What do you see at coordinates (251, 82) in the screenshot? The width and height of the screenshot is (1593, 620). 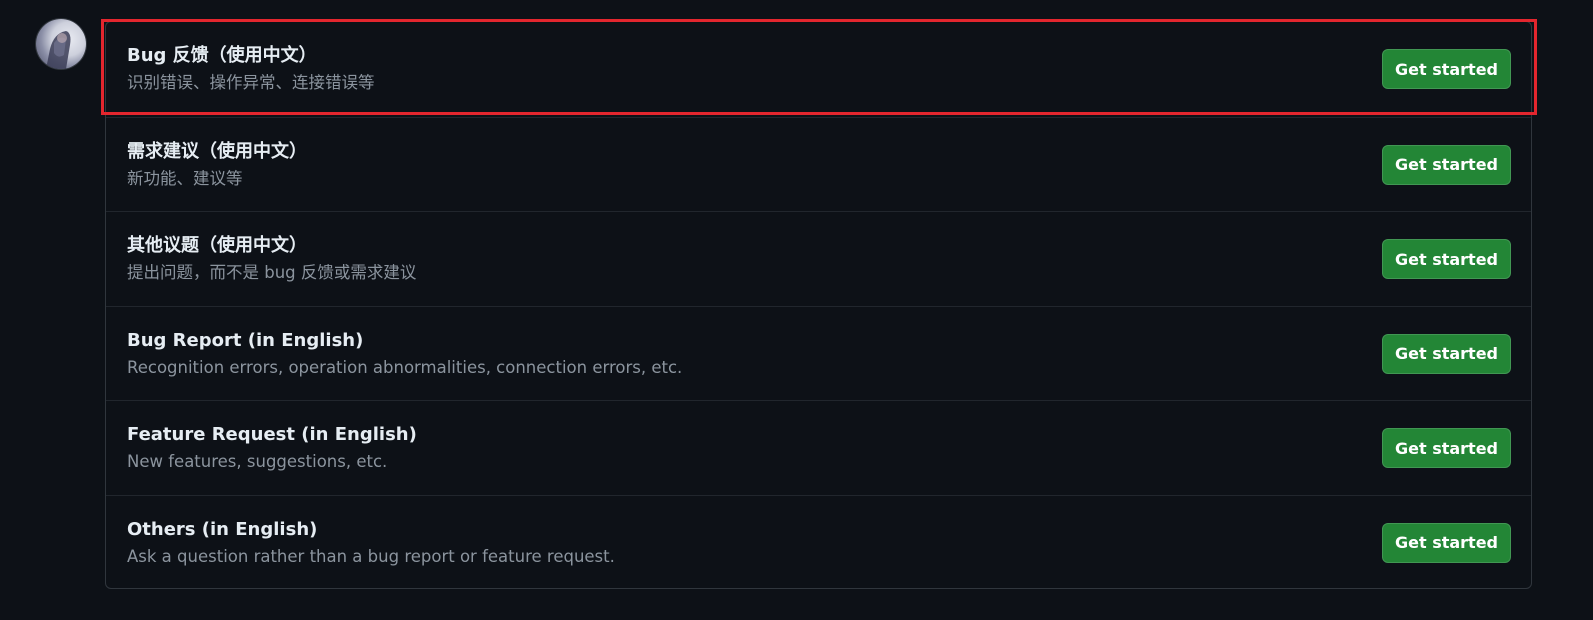 I see `template-description: 识别错误、操作异常、连接错误等` at bounding box center [251, 82].